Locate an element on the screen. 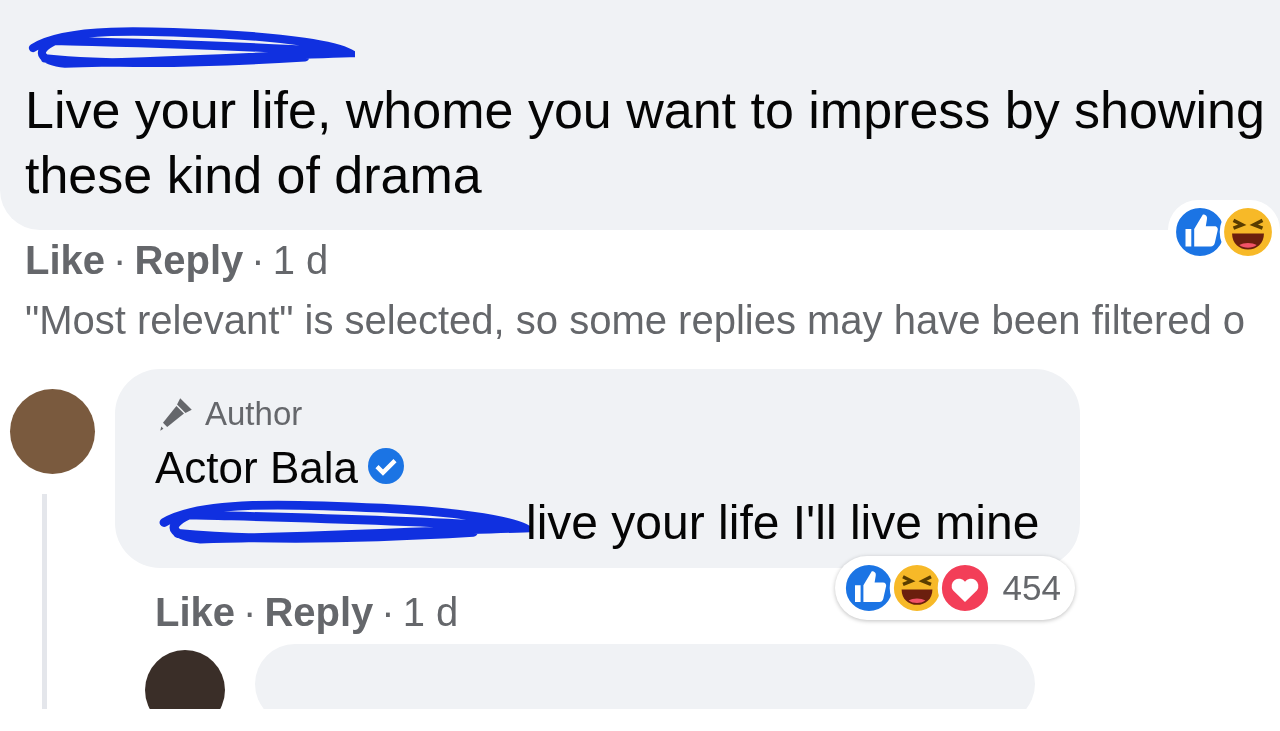 The height and width of the screenshot is (731, 1280). reply-text: live your life I'll live mine is located at coordinates (783, 522).